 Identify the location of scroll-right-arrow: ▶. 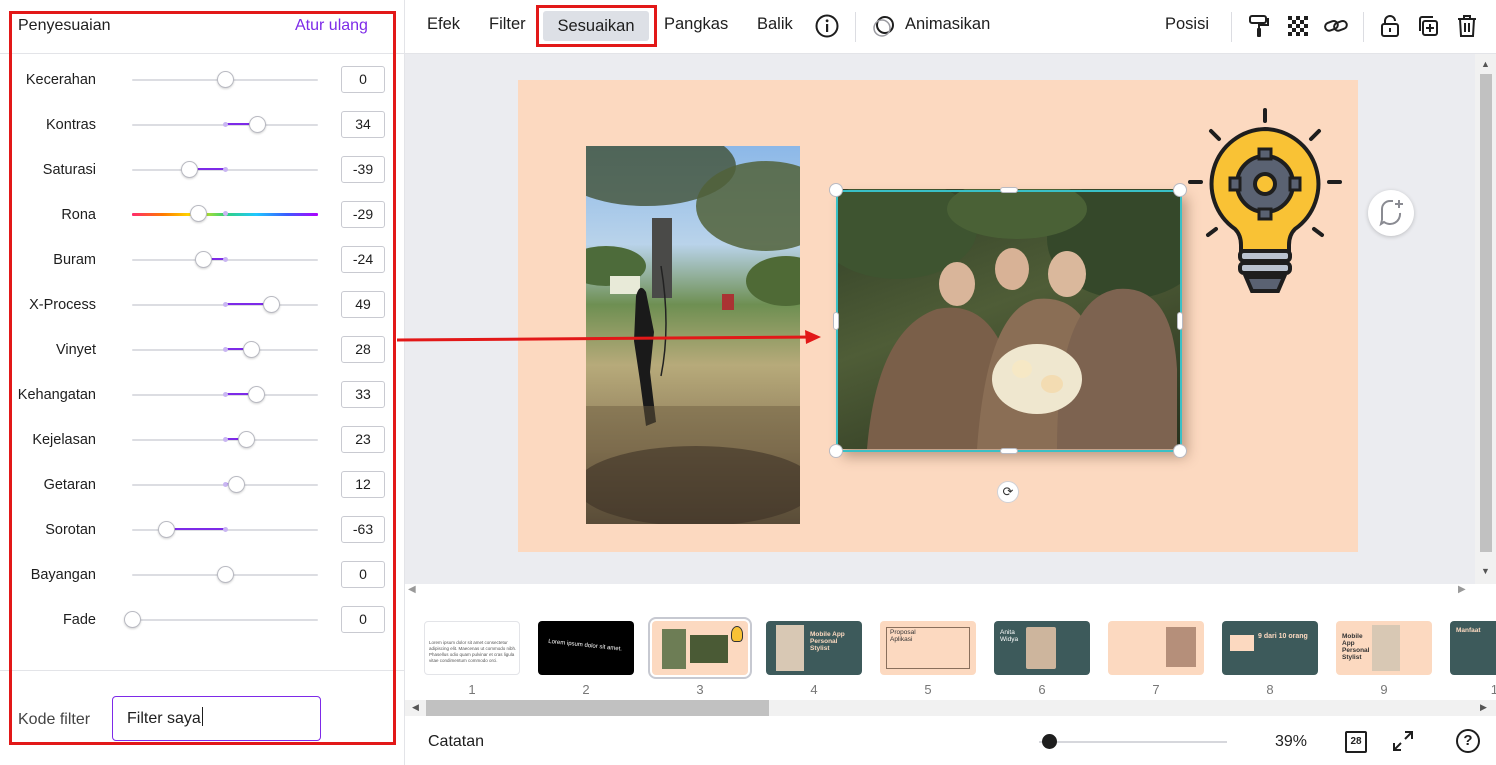
(1483, 707).